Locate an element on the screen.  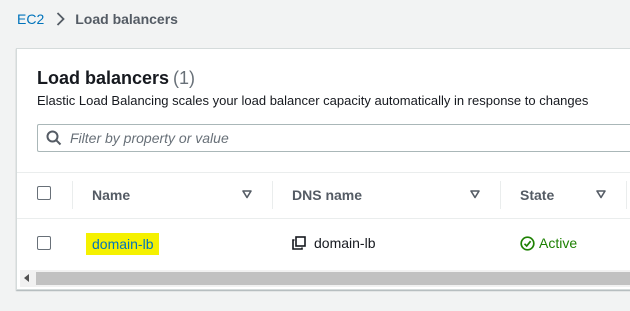
state-text: Active is located at coordinates (558, 243).